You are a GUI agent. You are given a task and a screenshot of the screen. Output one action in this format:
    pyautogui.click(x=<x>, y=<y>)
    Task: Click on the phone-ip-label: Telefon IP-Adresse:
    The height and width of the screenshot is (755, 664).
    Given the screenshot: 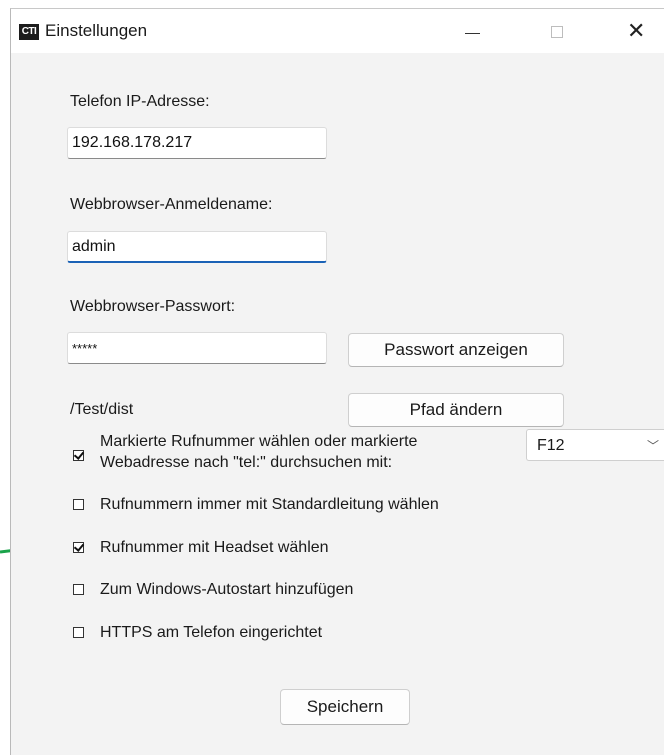 What is the action you would take?
    pyautogui.click(x=140, y=101)
    